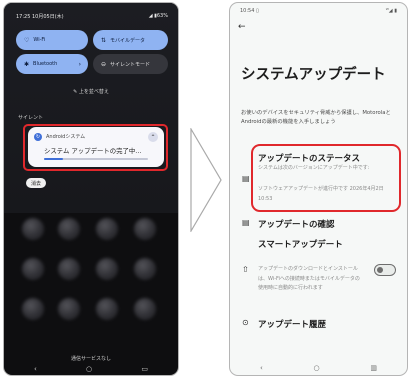  I want to click on status-icons: ᵂ◢ ▮, so click(391, 11).